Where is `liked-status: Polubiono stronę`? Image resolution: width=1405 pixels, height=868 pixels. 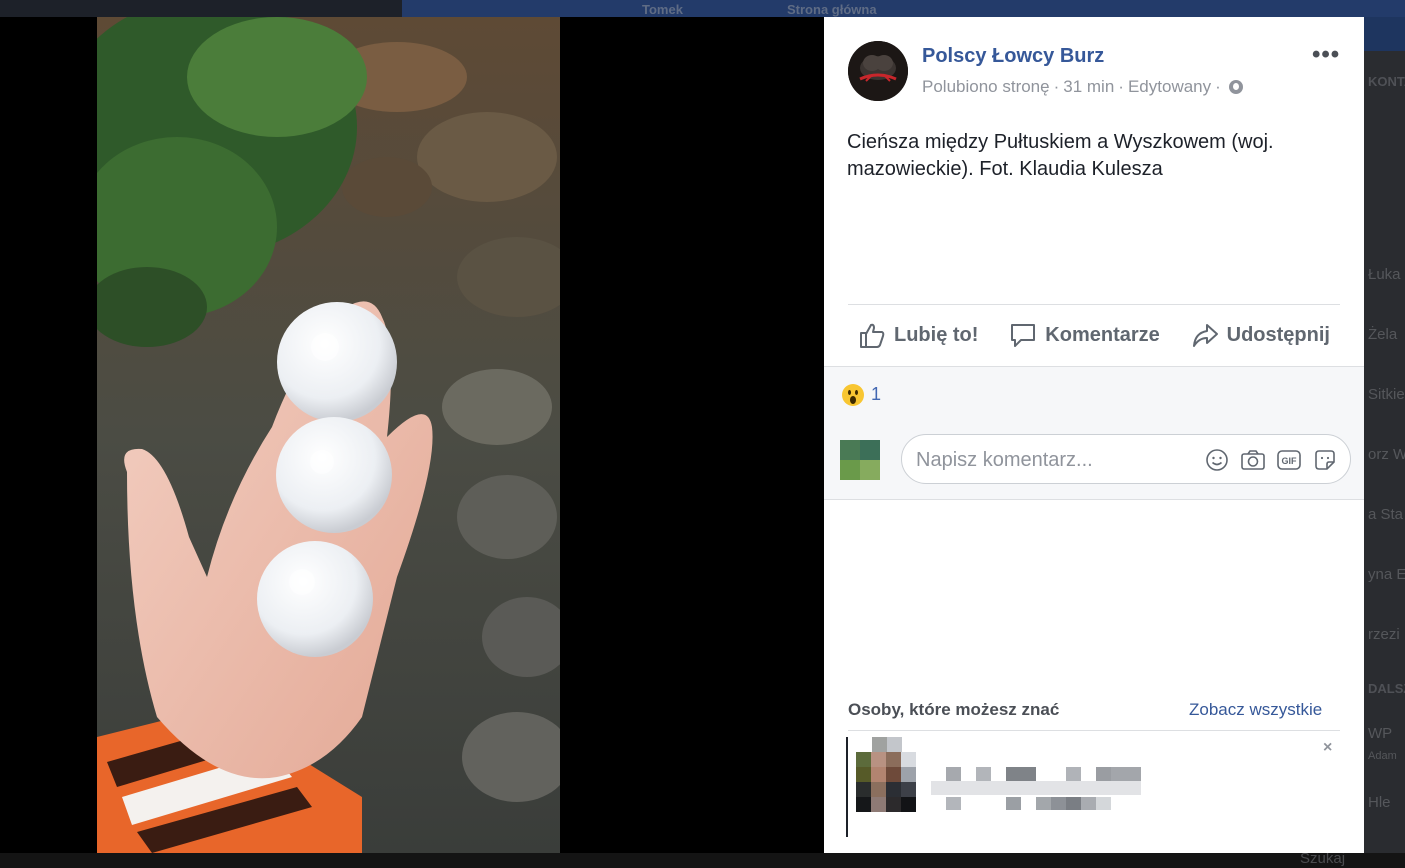
liked-status: Polubiono stronę is located at coordinates (986, 87).